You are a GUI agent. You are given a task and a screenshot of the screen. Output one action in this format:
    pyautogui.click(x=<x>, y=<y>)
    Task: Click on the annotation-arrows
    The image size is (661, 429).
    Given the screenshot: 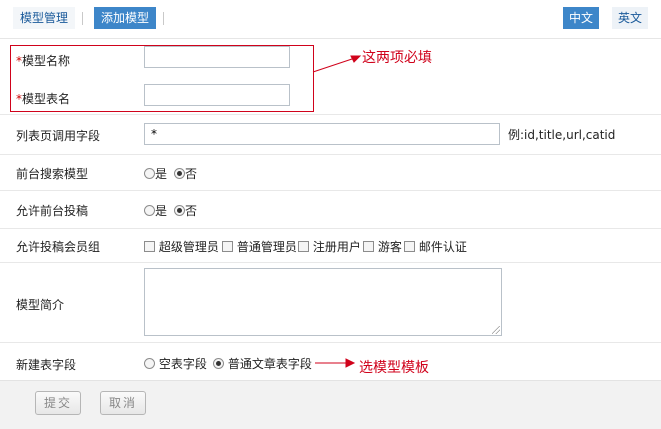 What is the action you would take?
    pyautogui.click(x=337, y=211)
    